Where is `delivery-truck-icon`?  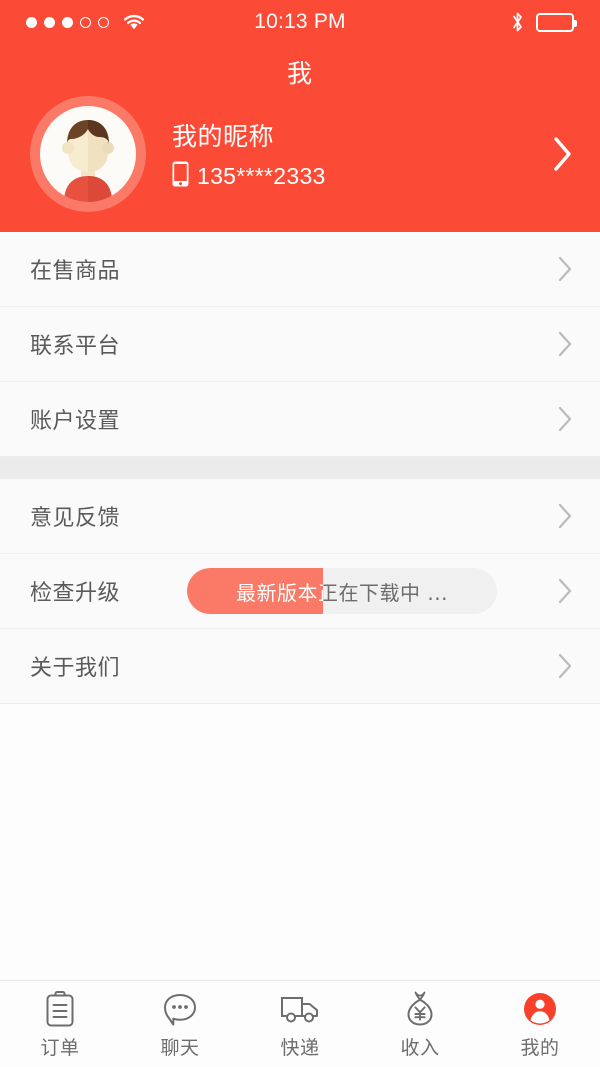
delivery-truck-icon is located at coordinates (300, 1009).